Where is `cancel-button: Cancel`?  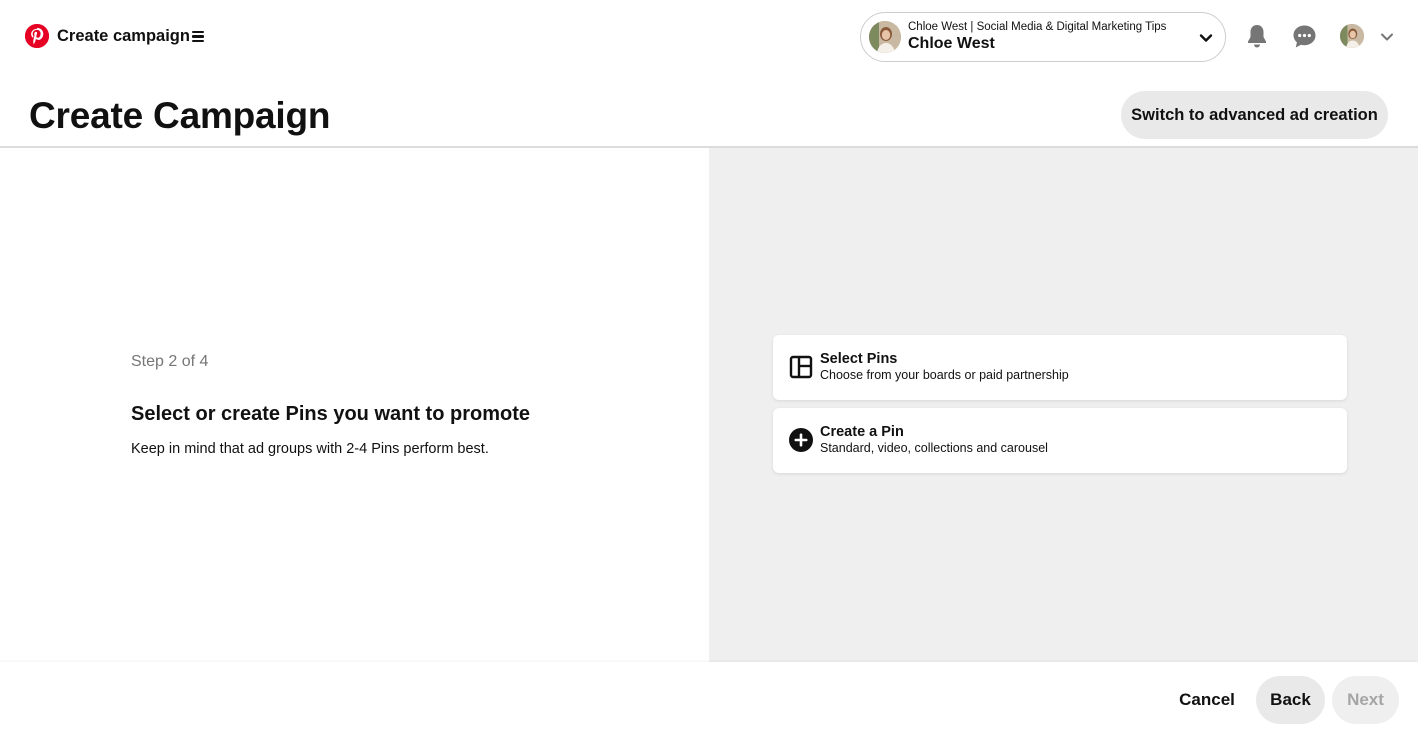
cancel-button: Cancel is located at coordinates (1207, 700).